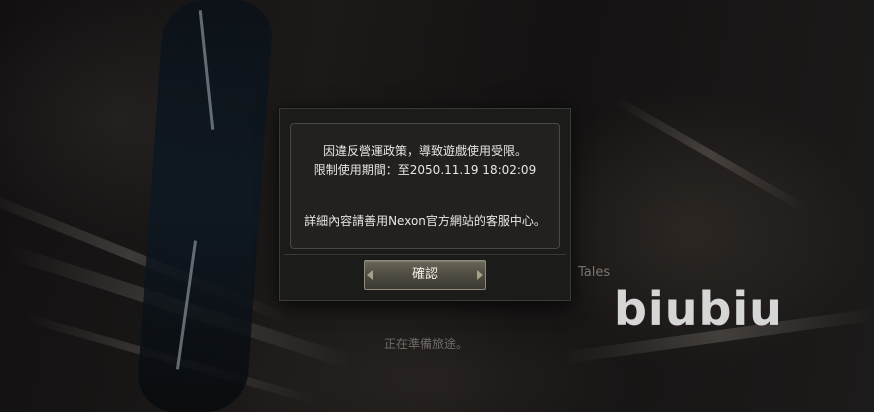  What do you see at coordinates (425, 254) in the screenshot?
I see `divider` at bounding box center [425, 254].